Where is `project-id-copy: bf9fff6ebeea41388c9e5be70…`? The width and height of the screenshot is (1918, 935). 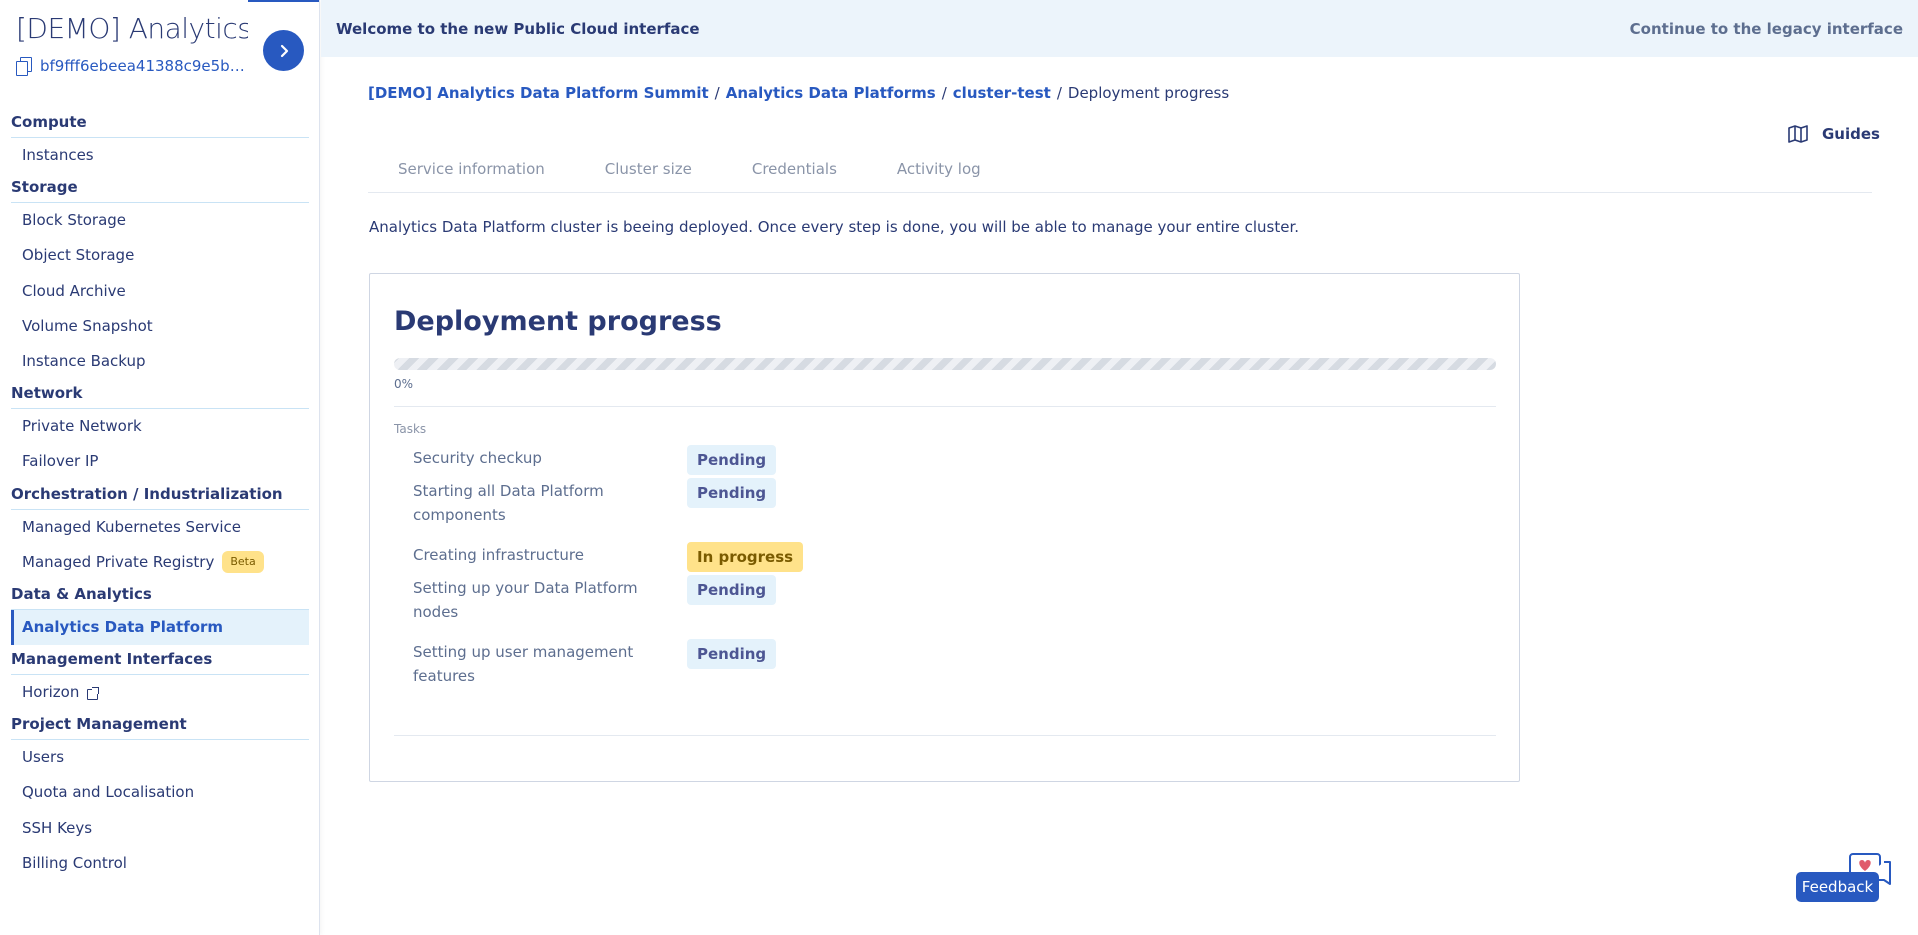 project-id-copy: bf9fff6ebeea41388c9e5be70… is located at coordinates (133, 66).